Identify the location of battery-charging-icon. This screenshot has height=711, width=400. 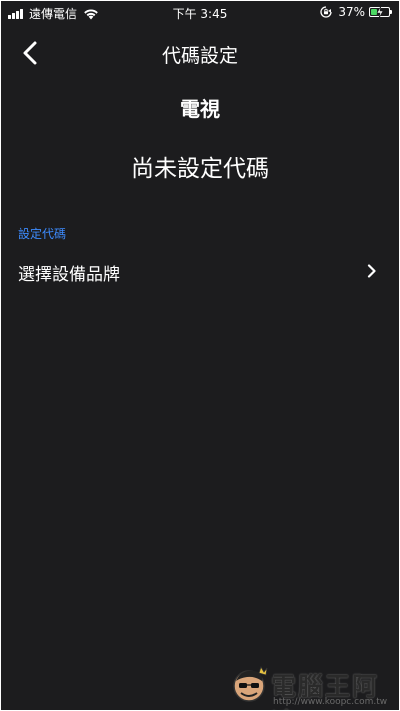
(380, 12).